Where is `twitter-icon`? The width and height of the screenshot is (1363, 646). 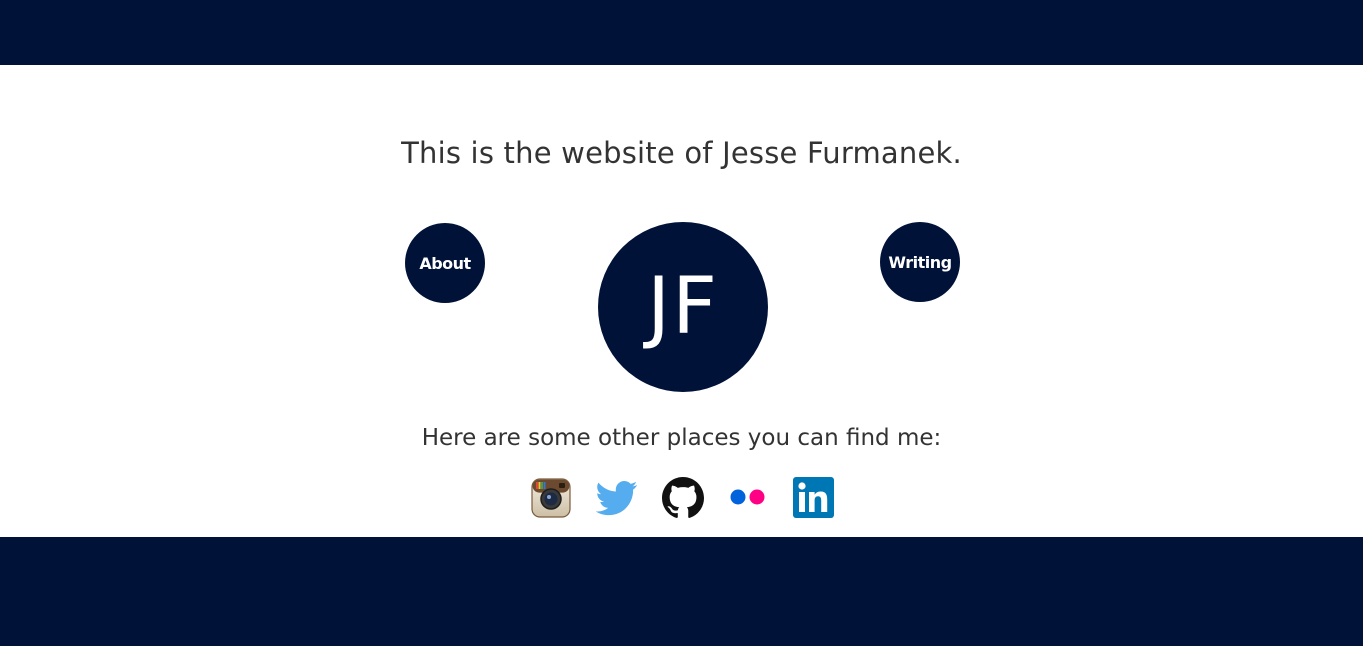
twitter-icon is located at coordinates (617, 498).